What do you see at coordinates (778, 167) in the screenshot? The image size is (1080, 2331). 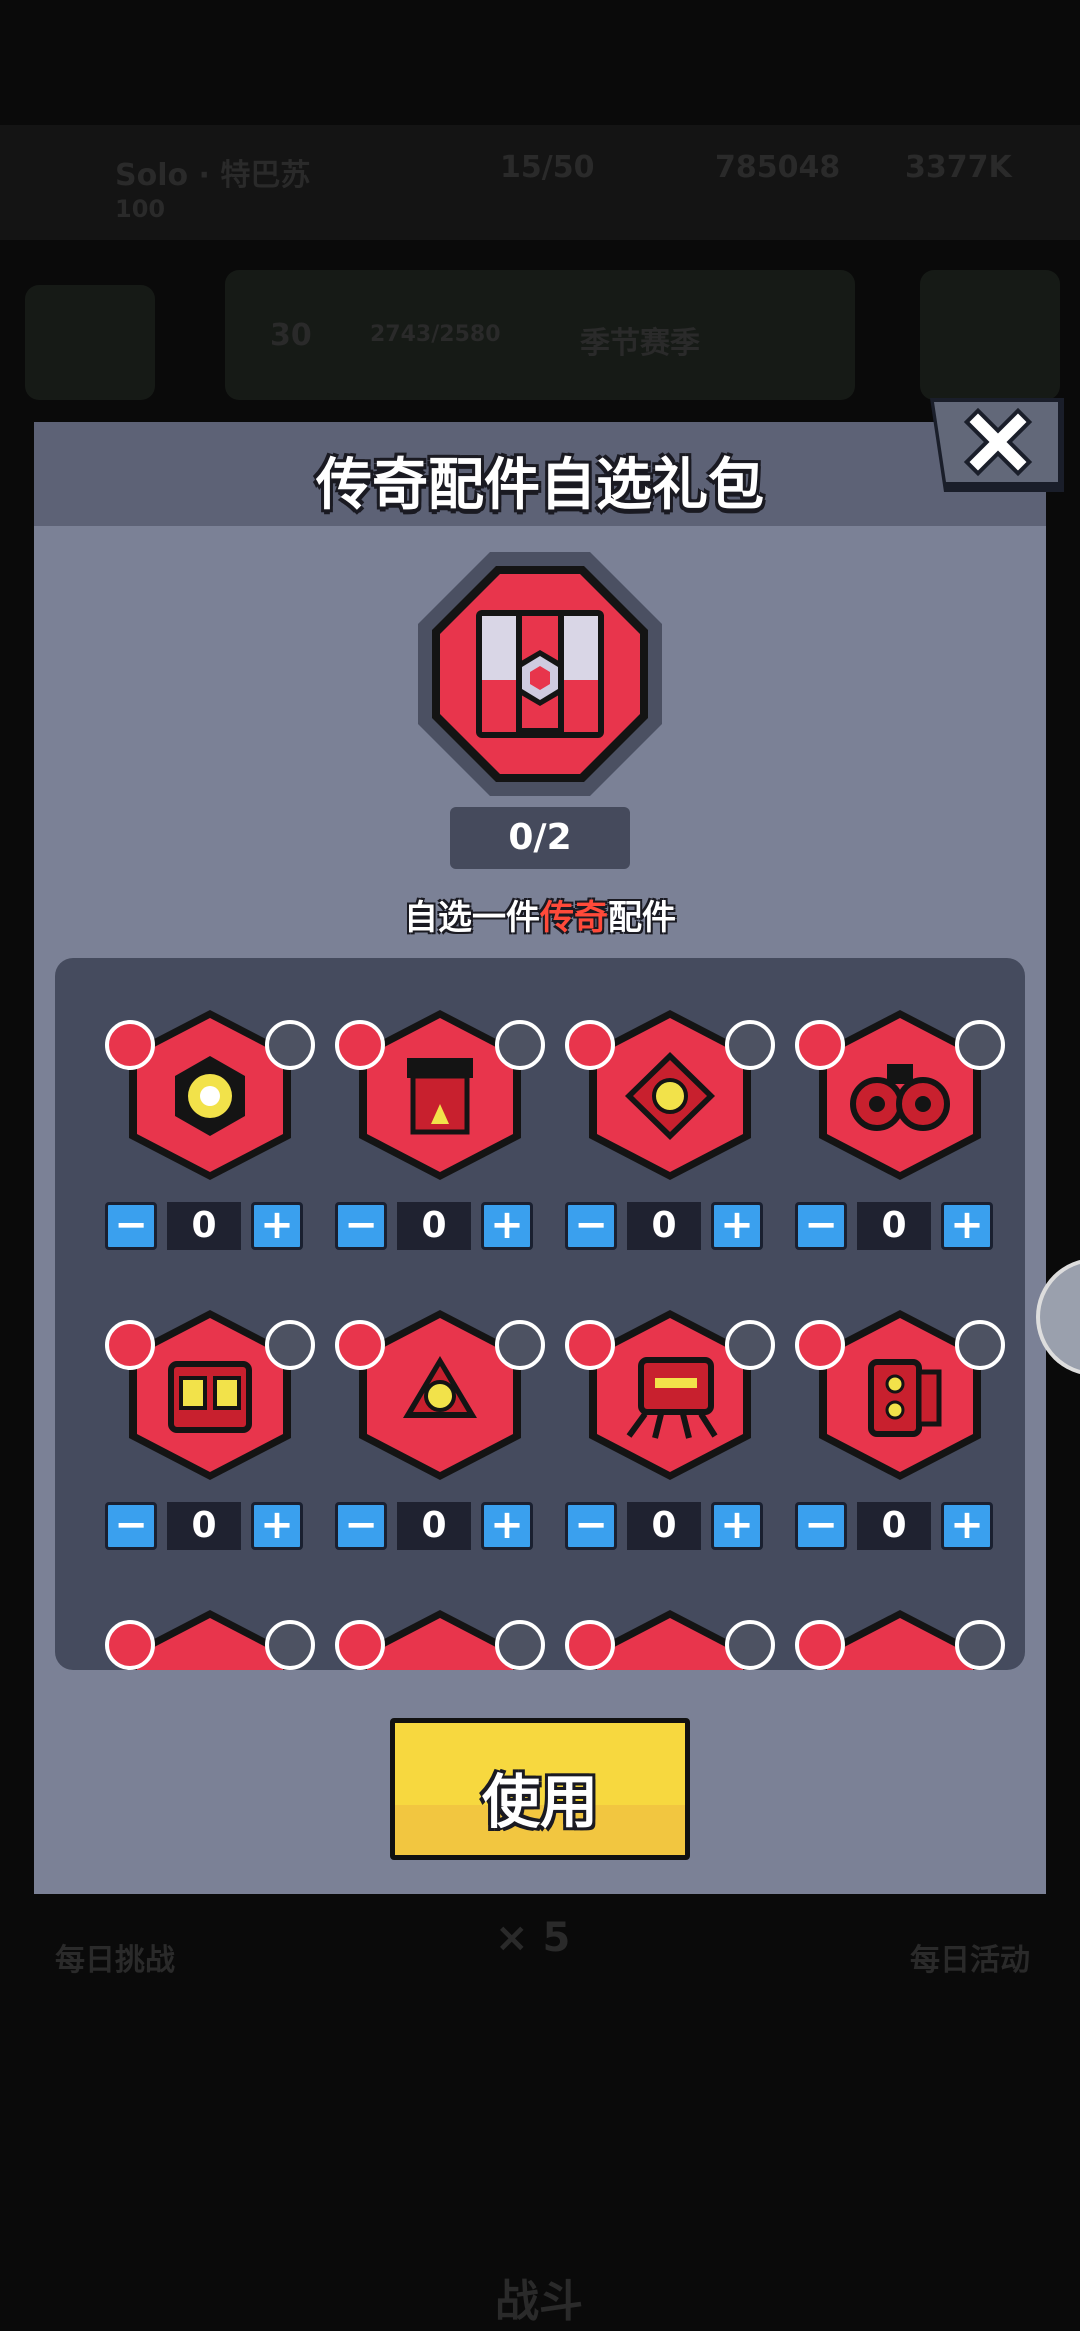 I see `coin-count: 785048` at bounding box center [778, 167].